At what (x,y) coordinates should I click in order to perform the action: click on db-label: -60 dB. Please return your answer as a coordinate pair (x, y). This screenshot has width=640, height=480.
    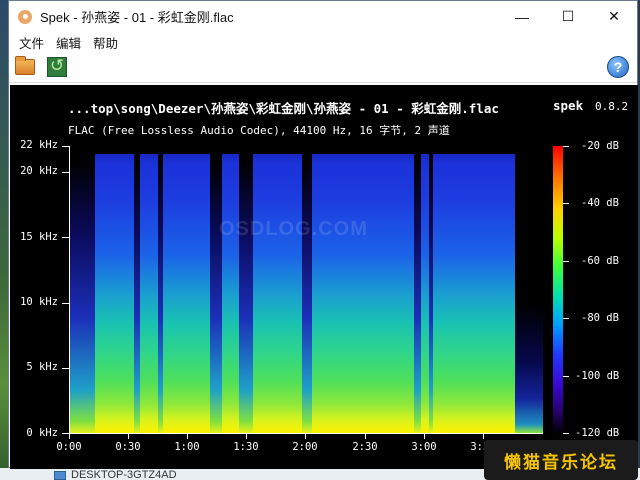
    Looking at the image, I should click on (600, 261).